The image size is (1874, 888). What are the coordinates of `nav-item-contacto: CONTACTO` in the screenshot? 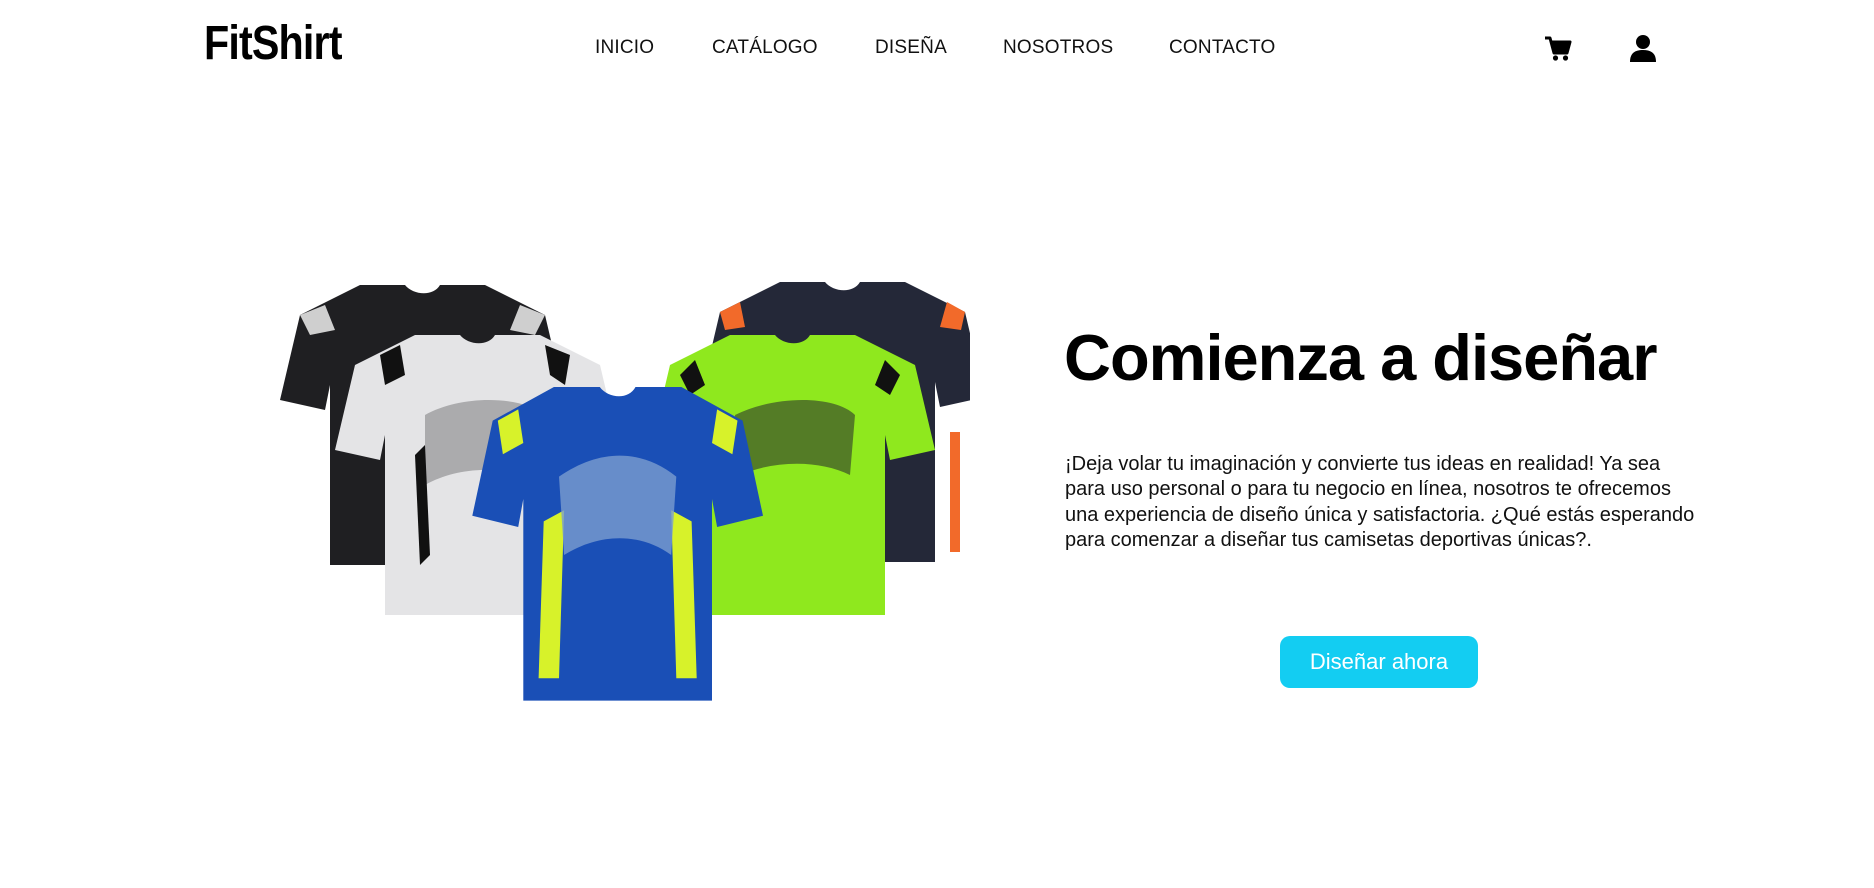 It's located at (1222, 48).